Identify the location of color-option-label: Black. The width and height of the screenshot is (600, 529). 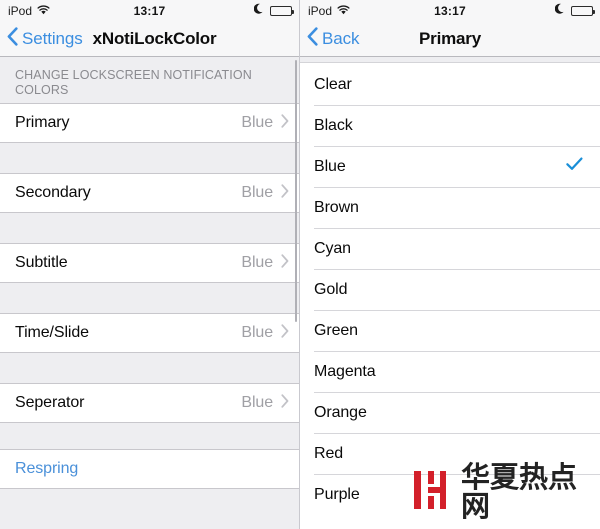
(333, 125).